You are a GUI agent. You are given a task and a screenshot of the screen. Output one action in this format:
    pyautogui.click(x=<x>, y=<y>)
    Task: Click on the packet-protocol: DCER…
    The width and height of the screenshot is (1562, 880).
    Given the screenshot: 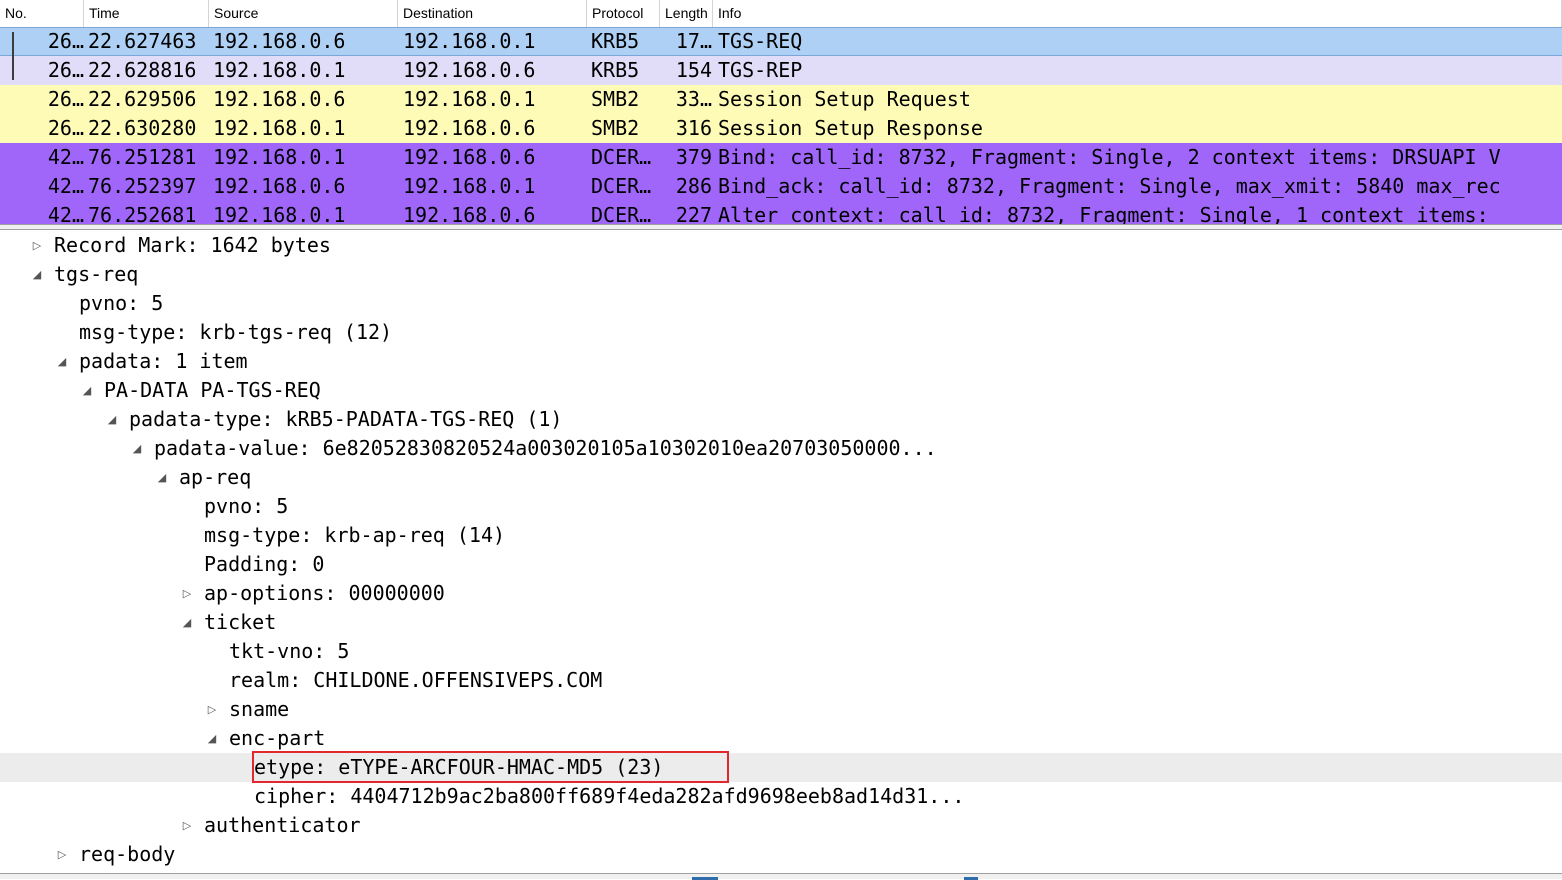 What is the action you would take?
    pyautogui.click(x=621, y=186)
    